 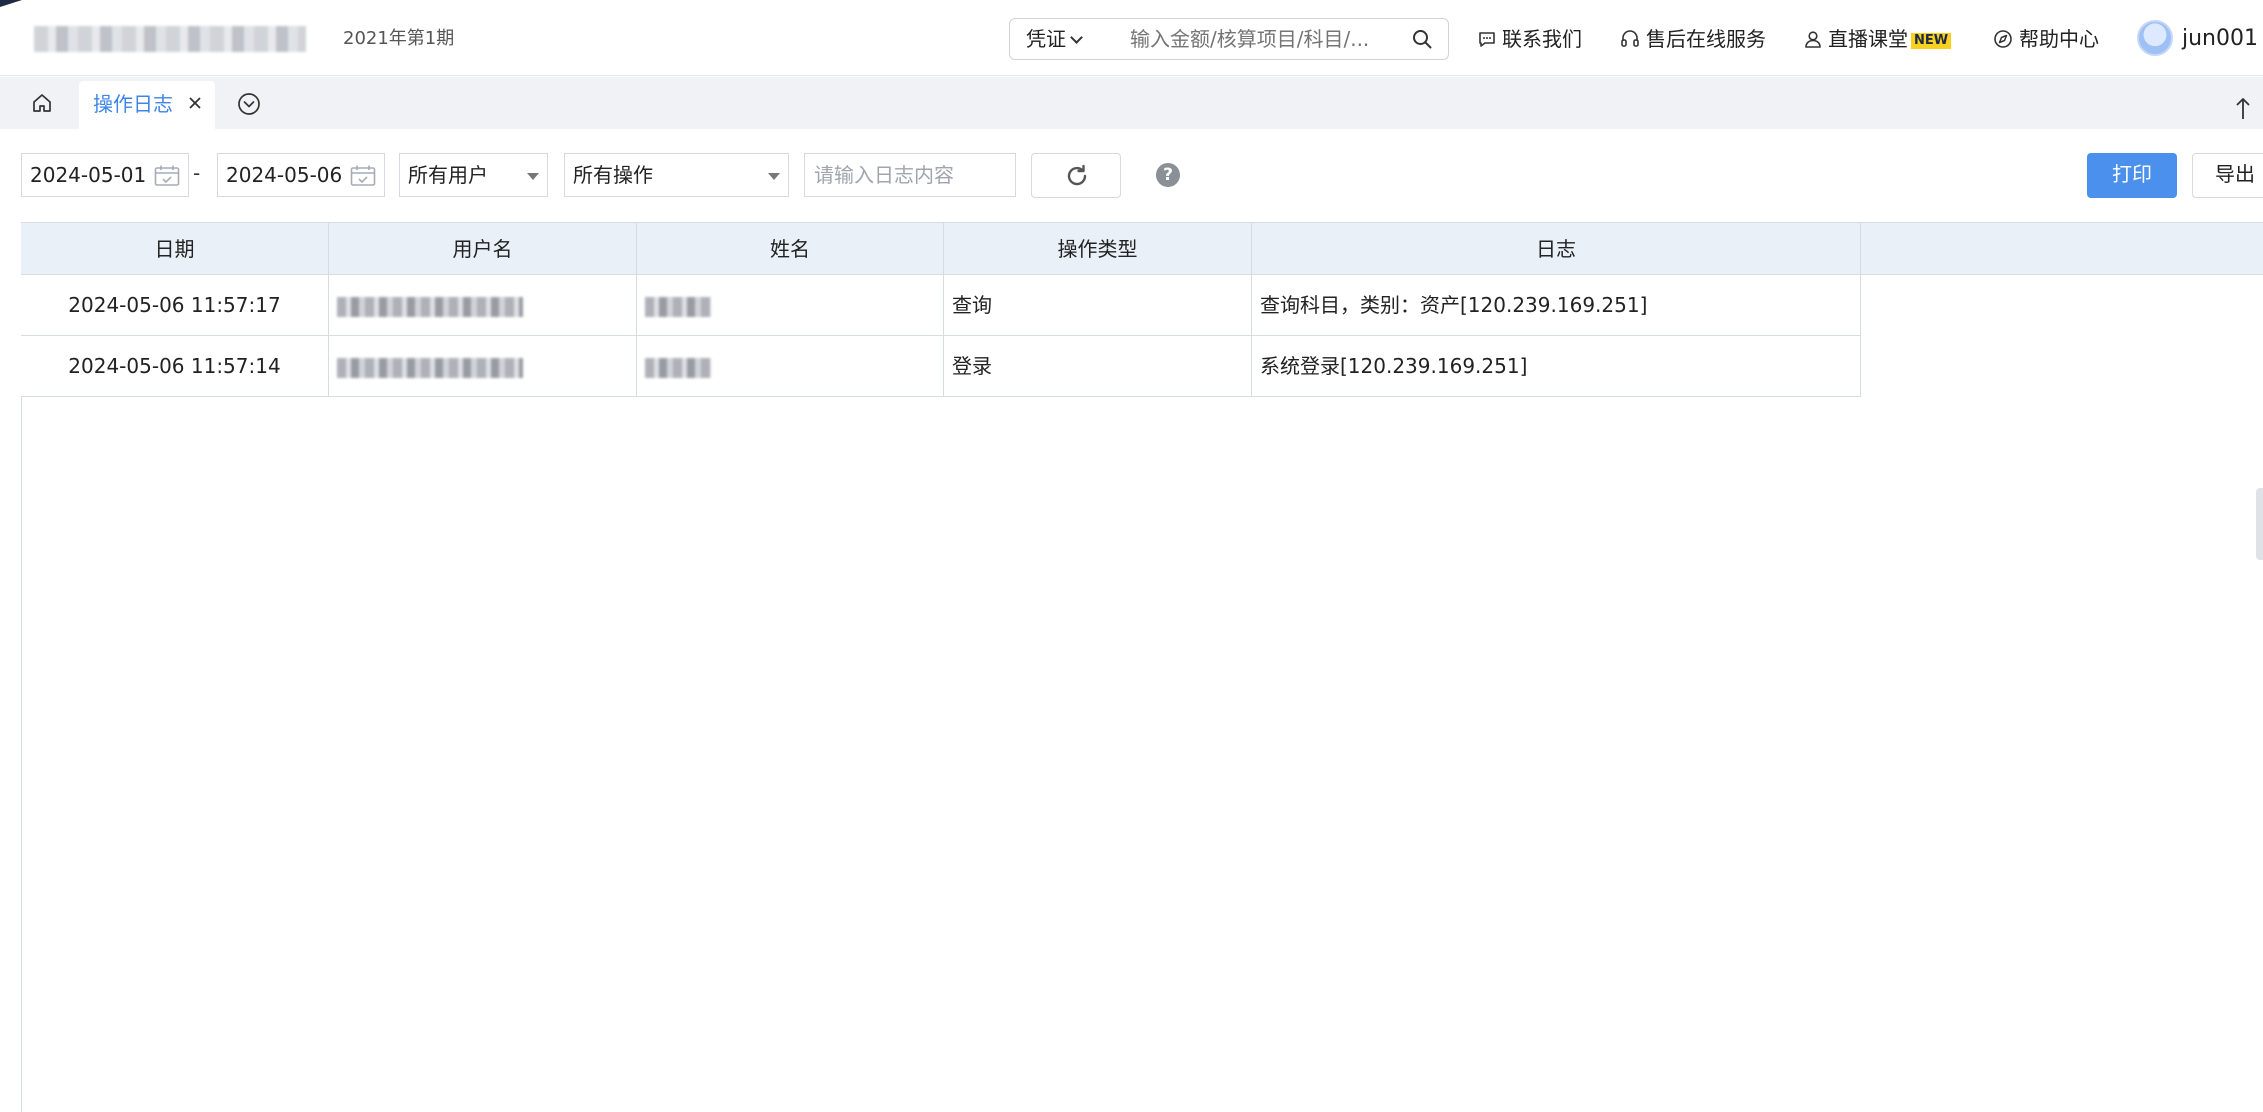 What do you see at coordinates (1556, 305) in the screenshot?
I see `cell-log: 查询科目，类别：资产[120.239.169.251]` at bounding box center [1556, 305].